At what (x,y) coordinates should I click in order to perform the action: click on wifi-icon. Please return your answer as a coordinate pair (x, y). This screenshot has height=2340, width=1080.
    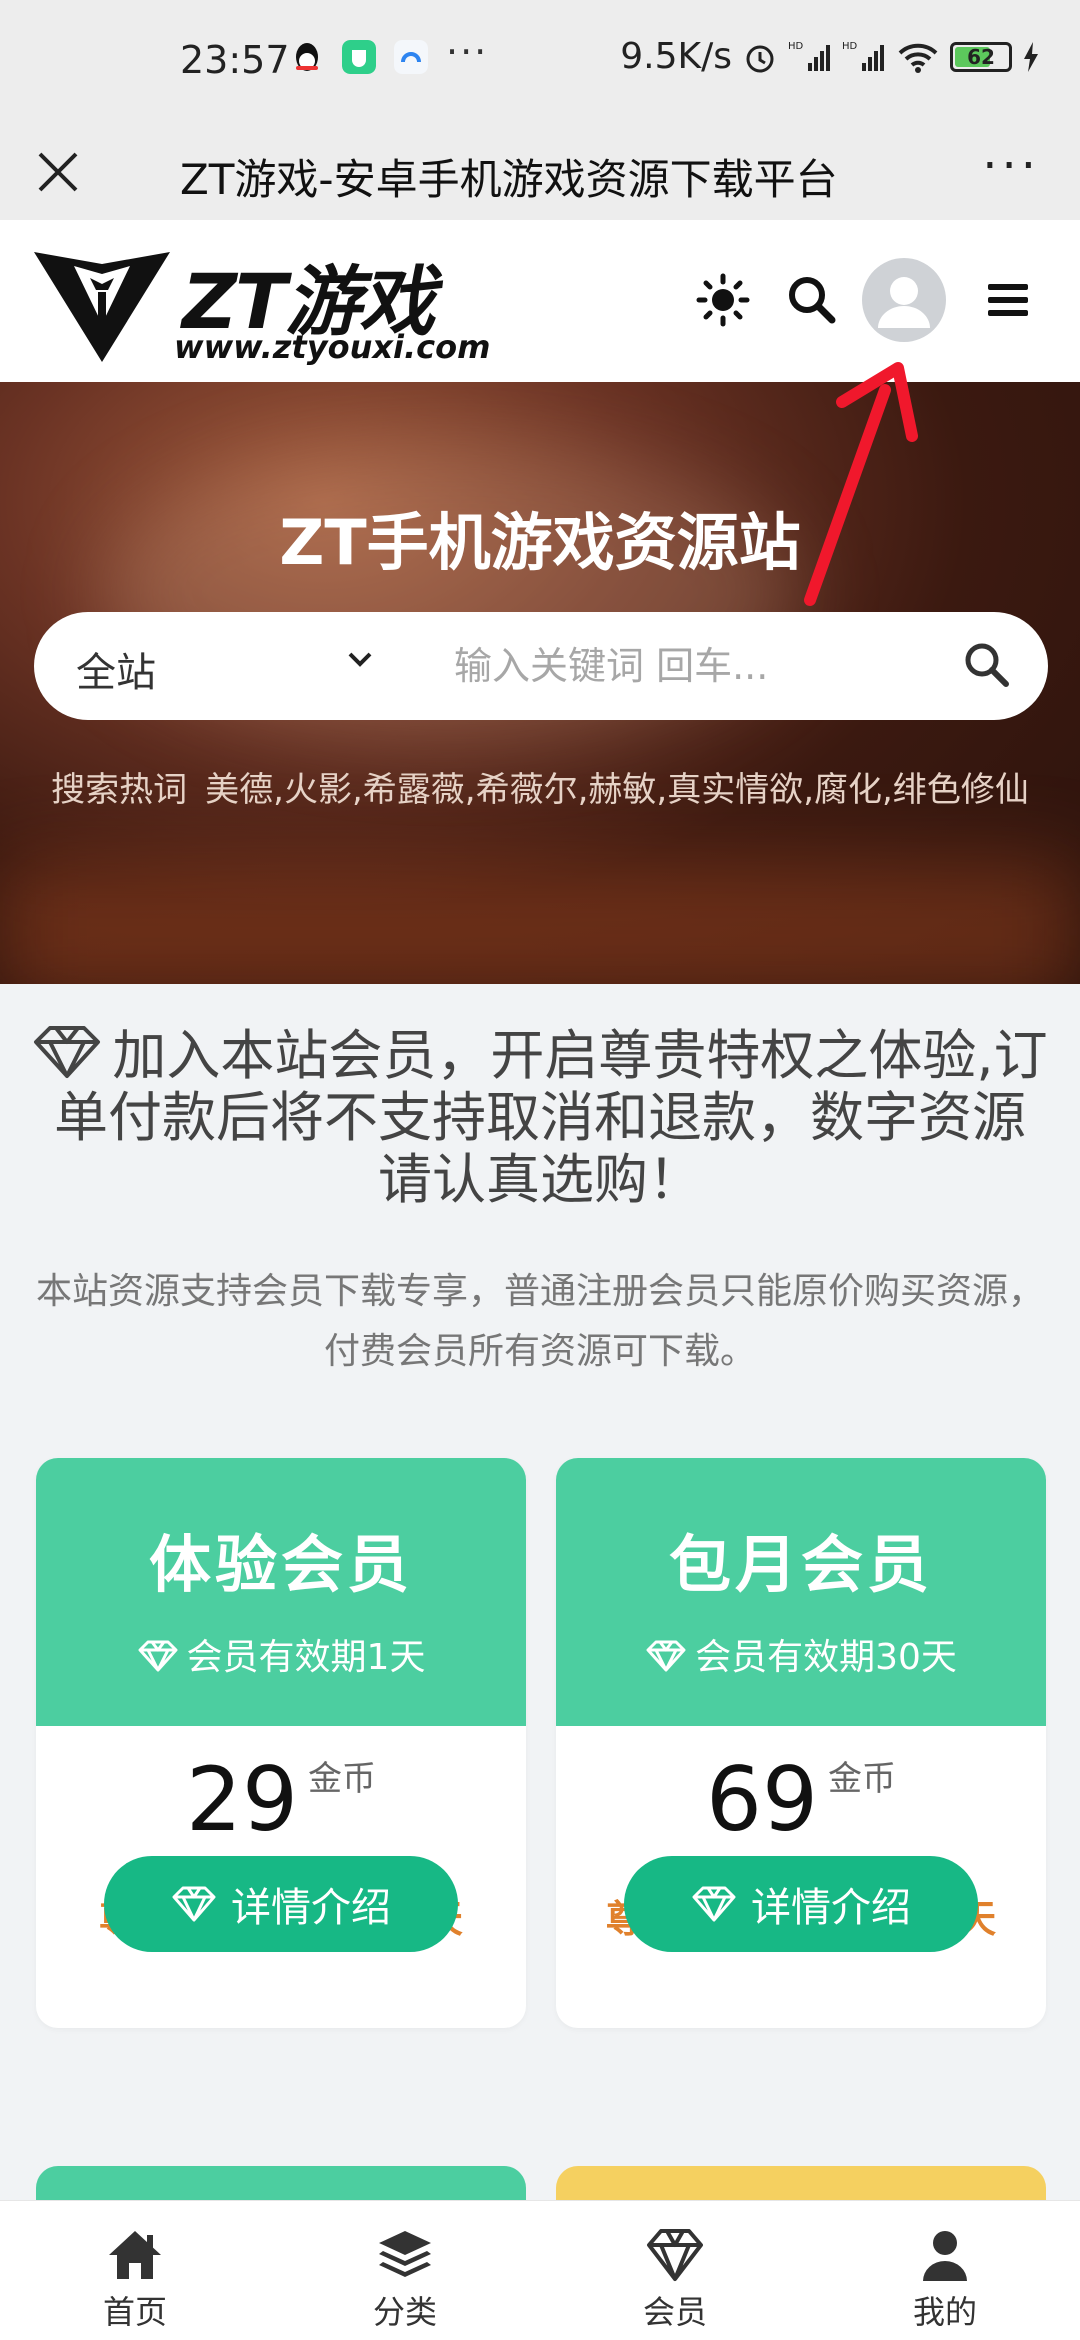
    Looking at the image, I should click on (918, 58).